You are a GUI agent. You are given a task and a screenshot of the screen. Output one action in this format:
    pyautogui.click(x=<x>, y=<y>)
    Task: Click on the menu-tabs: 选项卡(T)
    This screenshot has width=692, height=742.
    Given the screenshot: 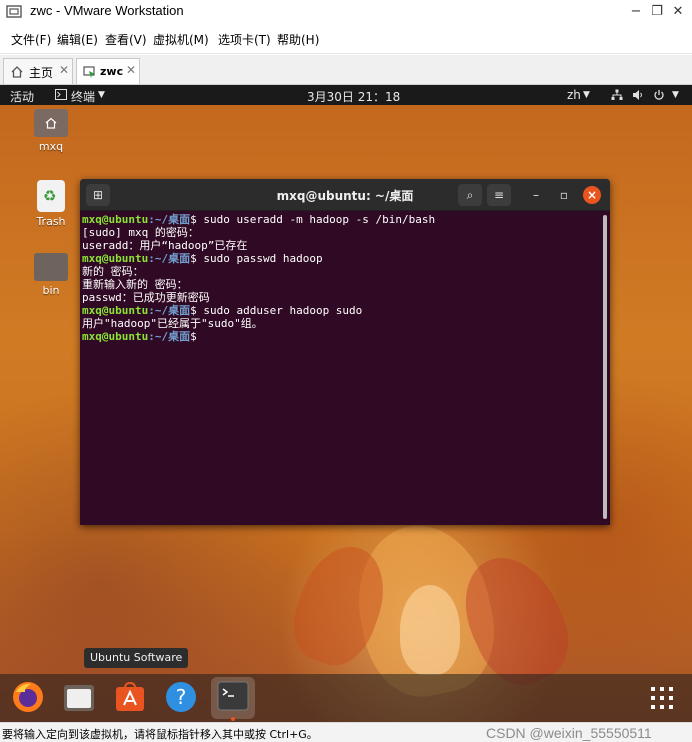 What is the action you would take?
    pyautogui.click(x=244, y=39)
    